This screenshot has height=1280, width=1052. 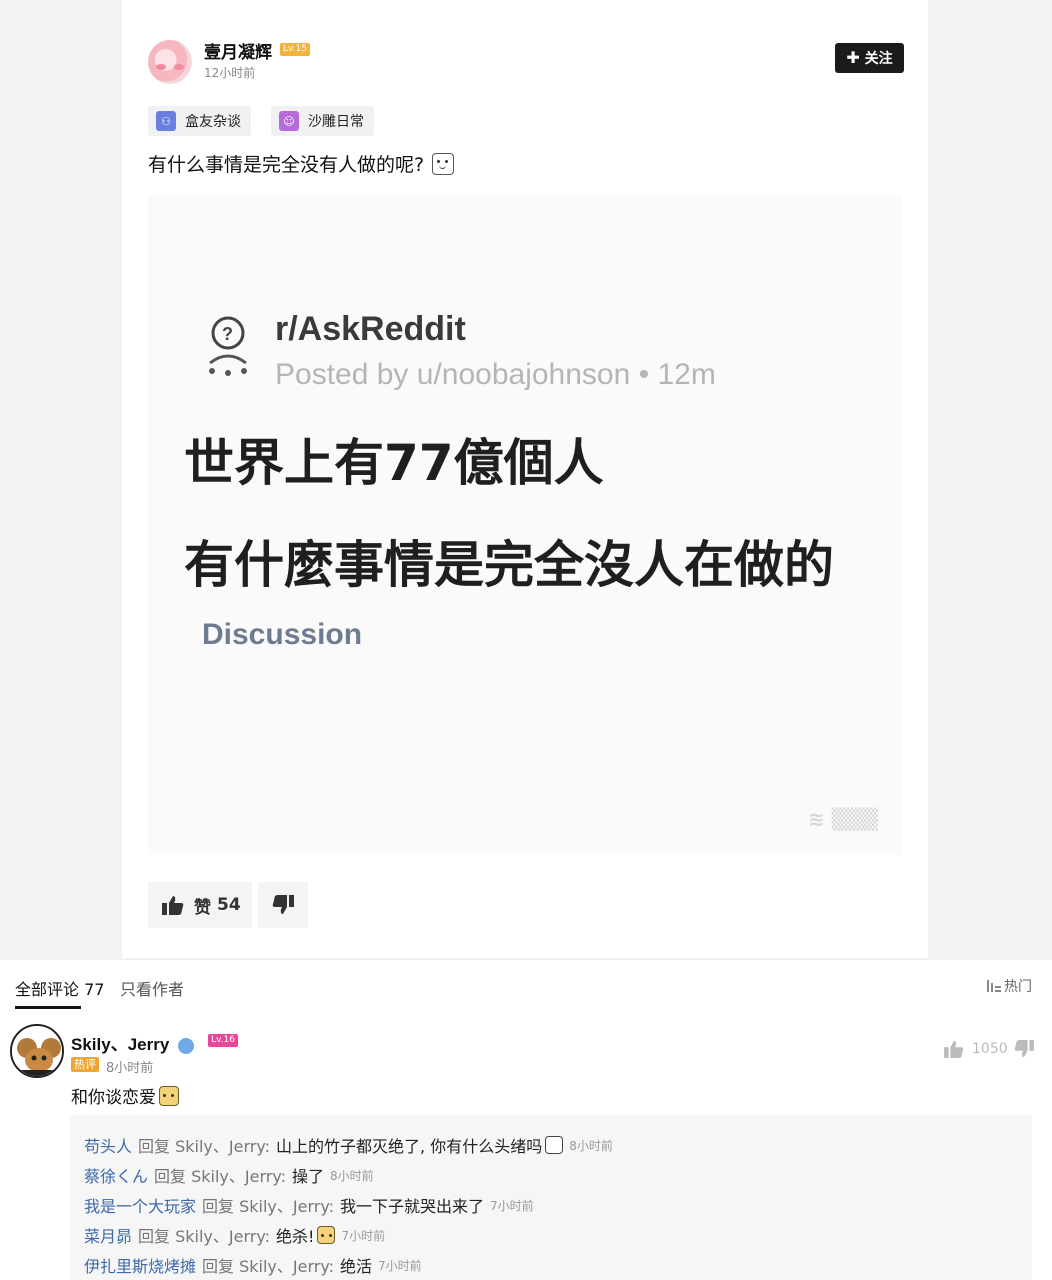 I want to click on reply-text: 绝活, so click(x=356, y=1266).